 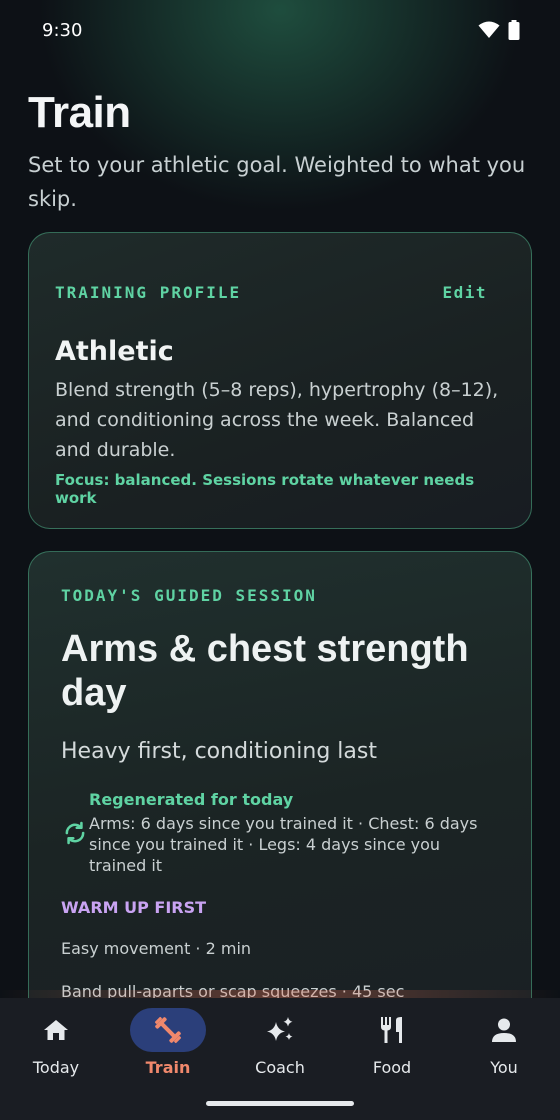 What do you see at coordinates (62, 30) in the screenshot?
I see `status-time: 9:30` at bounding box center [62, 30].